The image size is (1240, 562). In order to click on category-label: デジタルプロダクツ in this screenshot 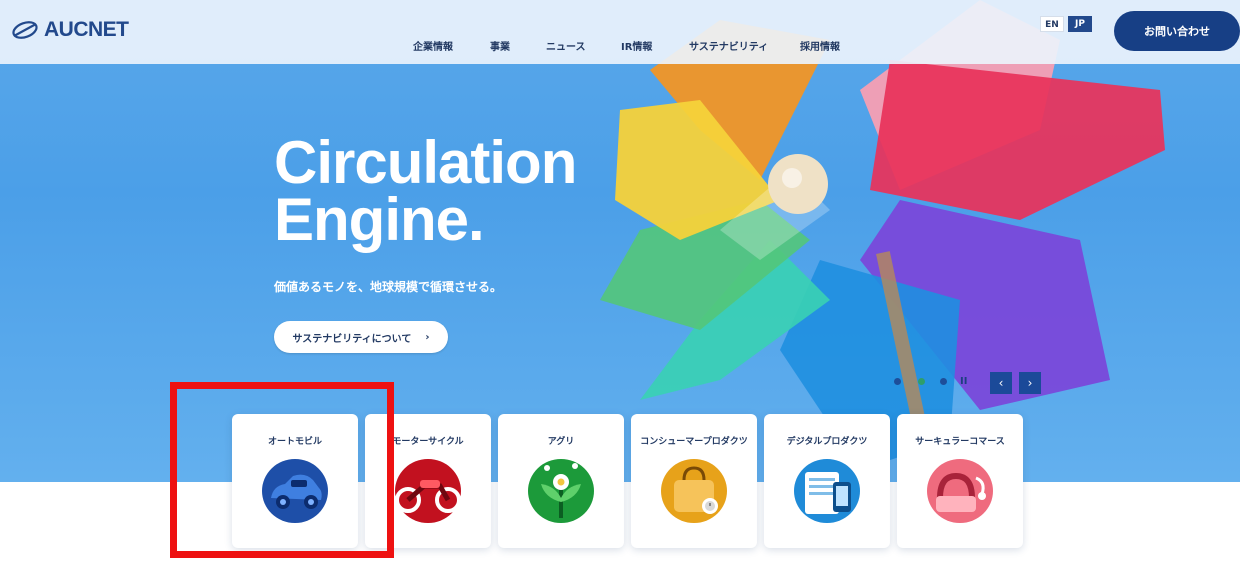, I will do `click(827, 442)`.